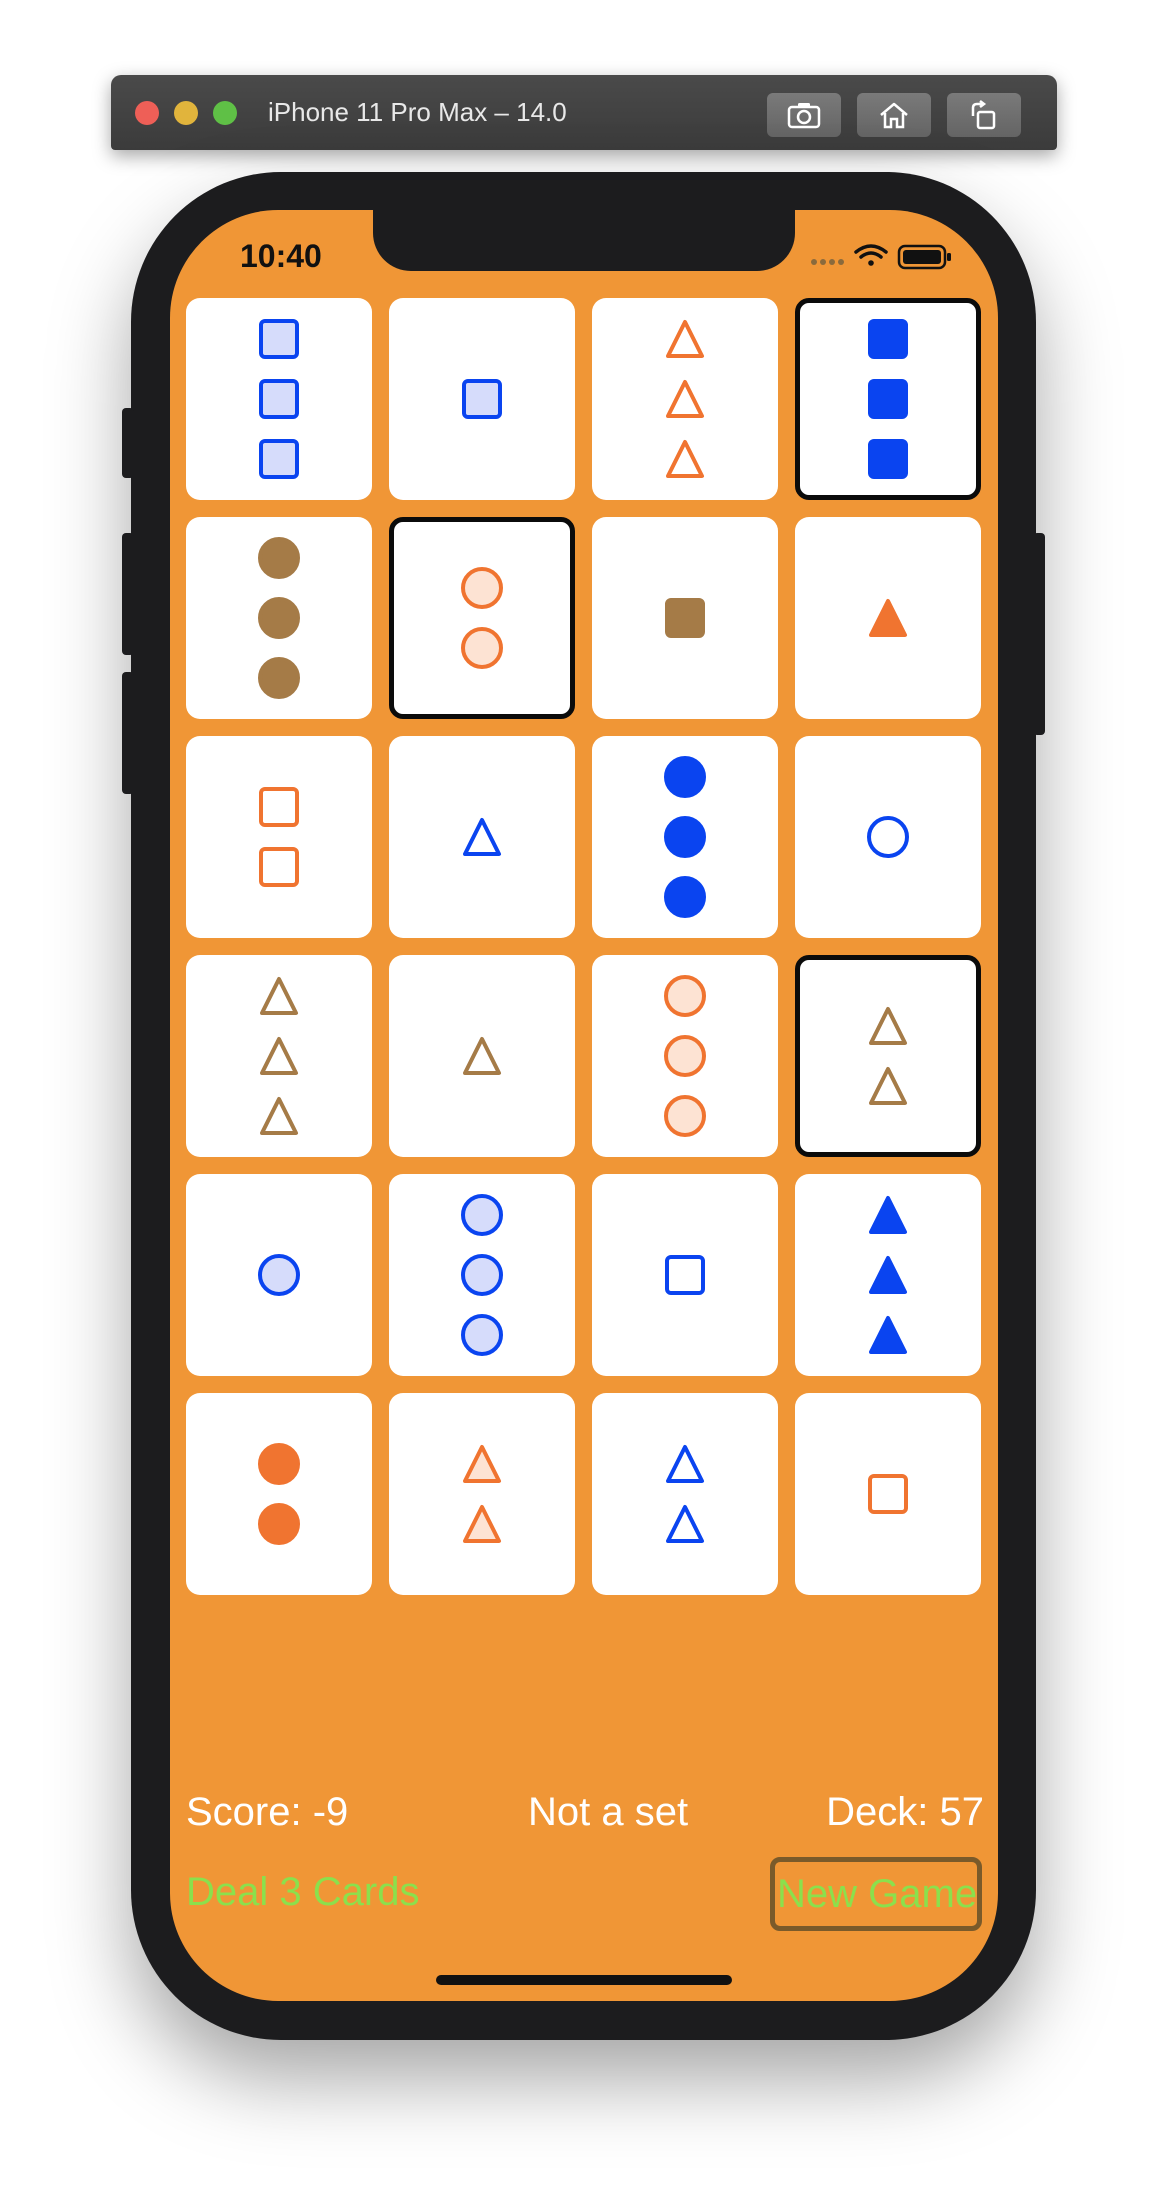 The image size is (1168, 2190). What do you see at coordinates (186, 113) in the screenshot?
I see `minimize-window-button` at bounding box center [186, 113].